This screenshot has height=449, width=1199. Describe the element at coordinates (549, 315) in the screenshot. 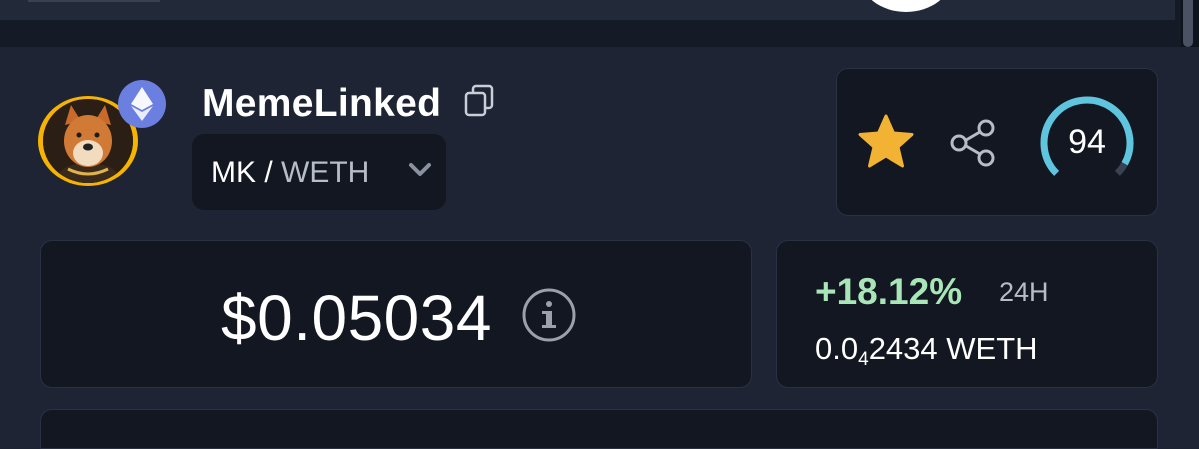

I see `info-icon` at that location.